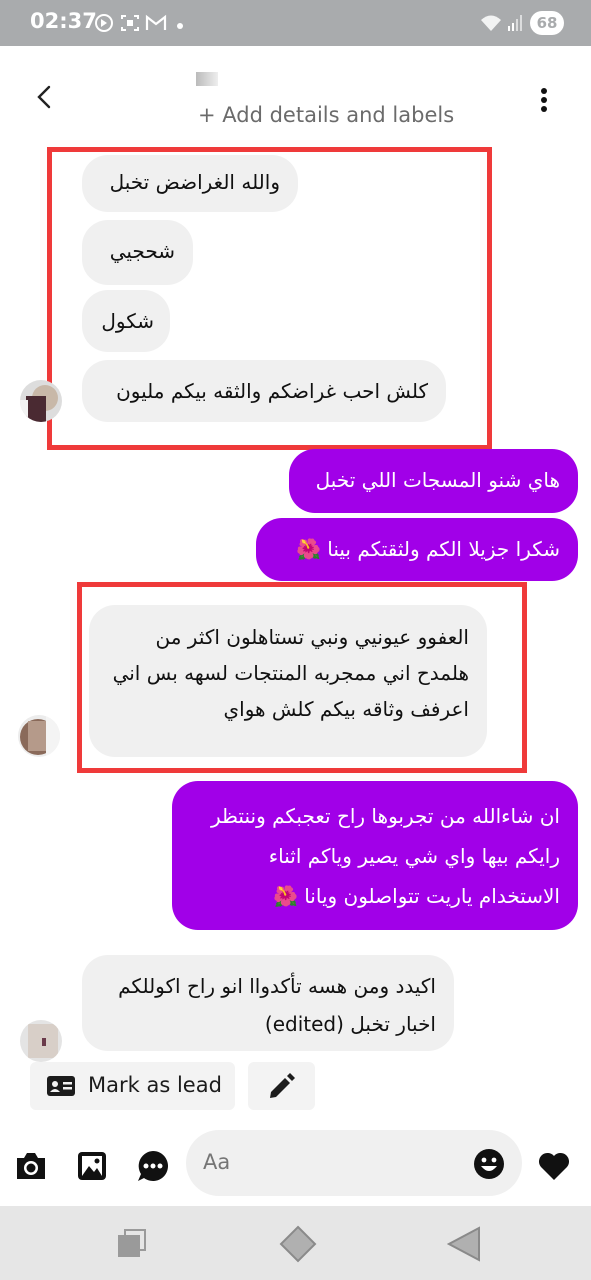 The image size is (591, 1280). I want to click on kebab-menu-button, so click(544, 100).